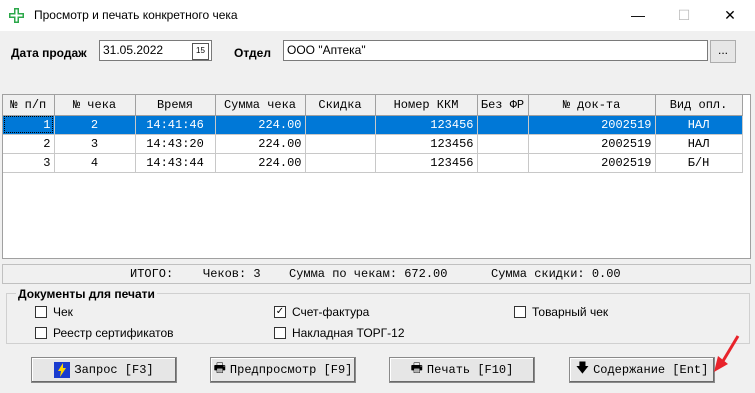  I want to click on col-header: № чека, so click(95, 105).